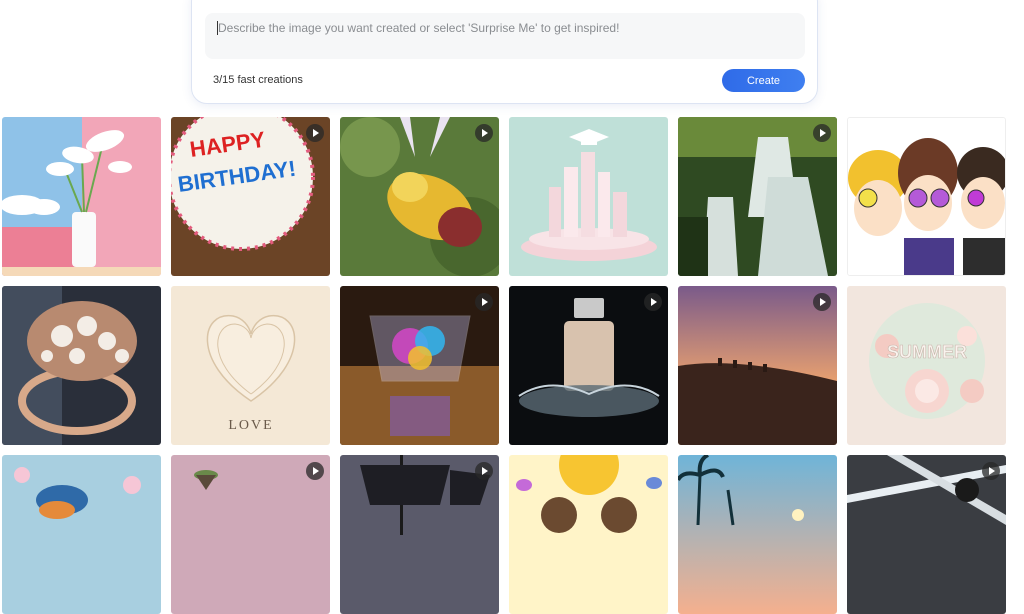 The height and width of the screenshot is (614, 1024). I want to click on birthday-cake-image: HAPPY BIRTHDAY!, so click(250, 196).